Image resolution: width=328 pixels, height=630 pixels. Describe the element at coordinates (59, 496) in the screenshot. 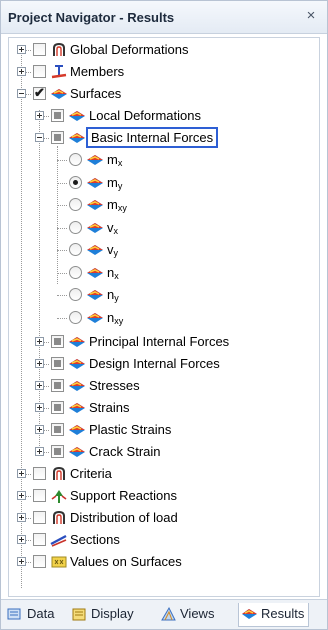

I see `support-reactions-icon` at that location.